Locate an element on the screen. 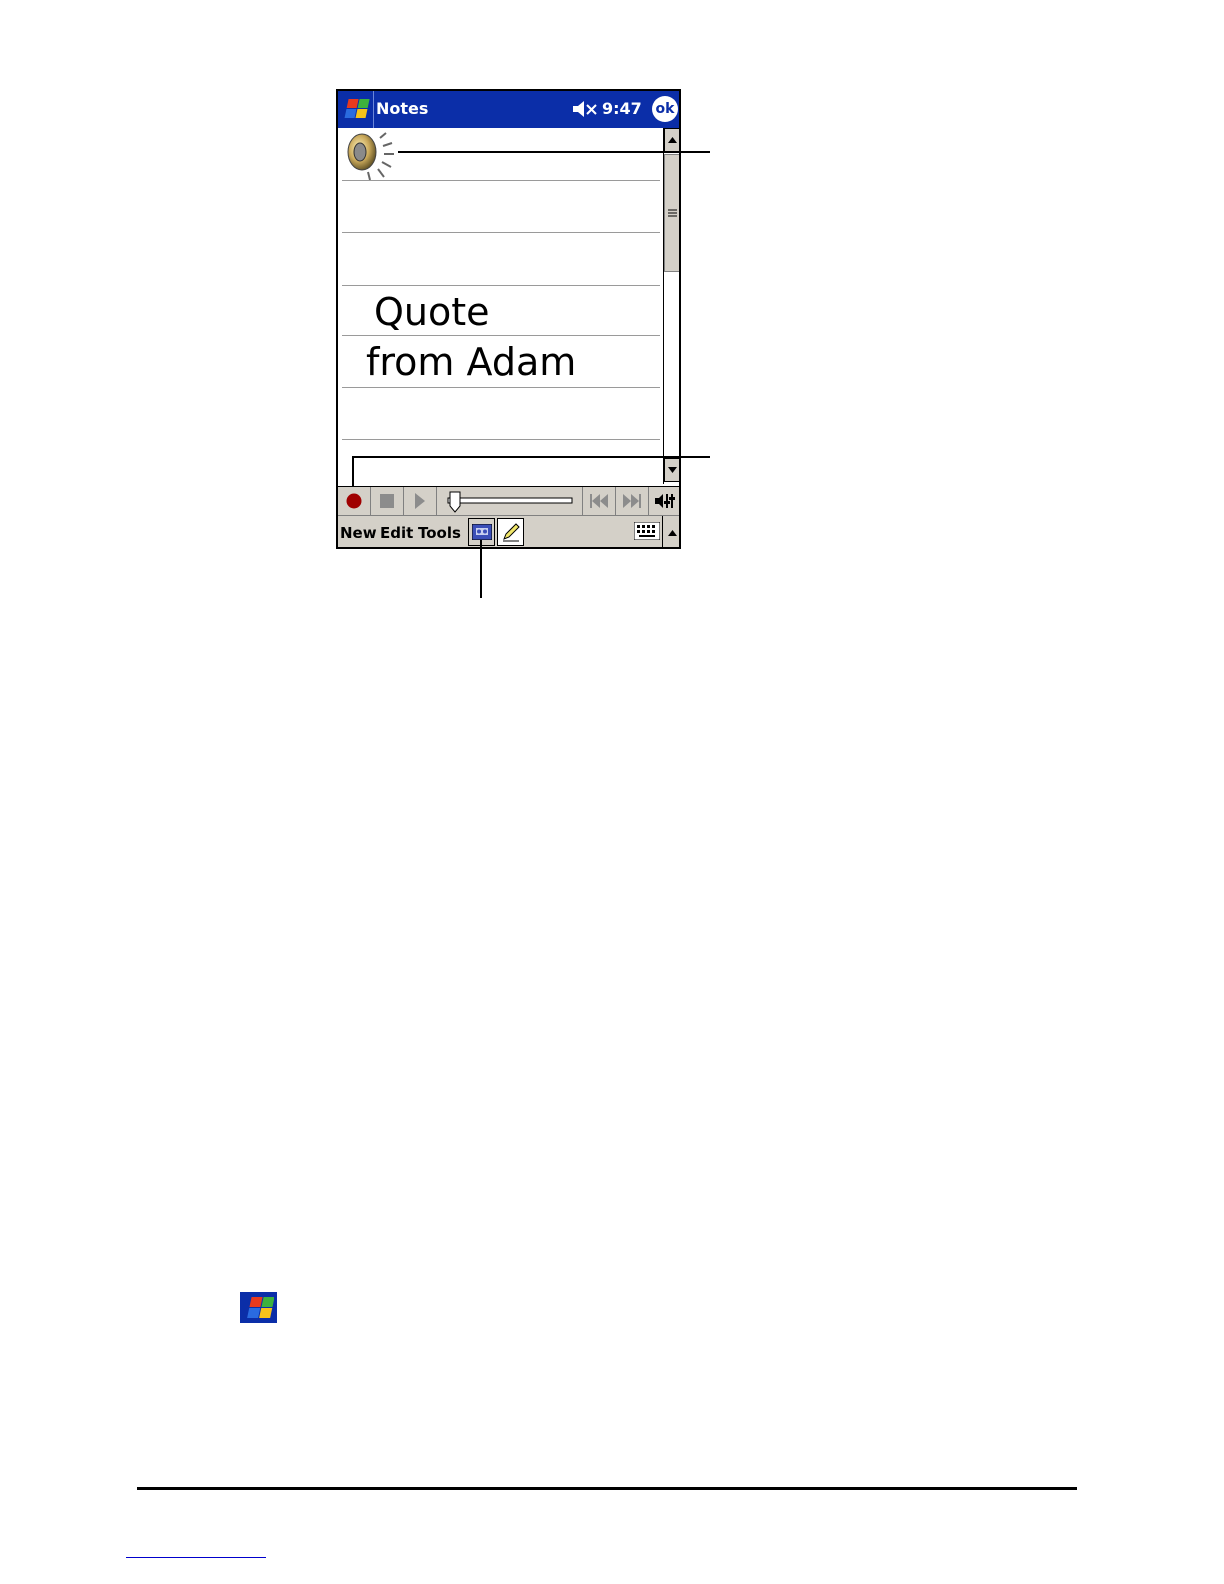 The image size is (1224, 1584). title-bar: Notes 9:47 ok is located at coordinates (508, 109).